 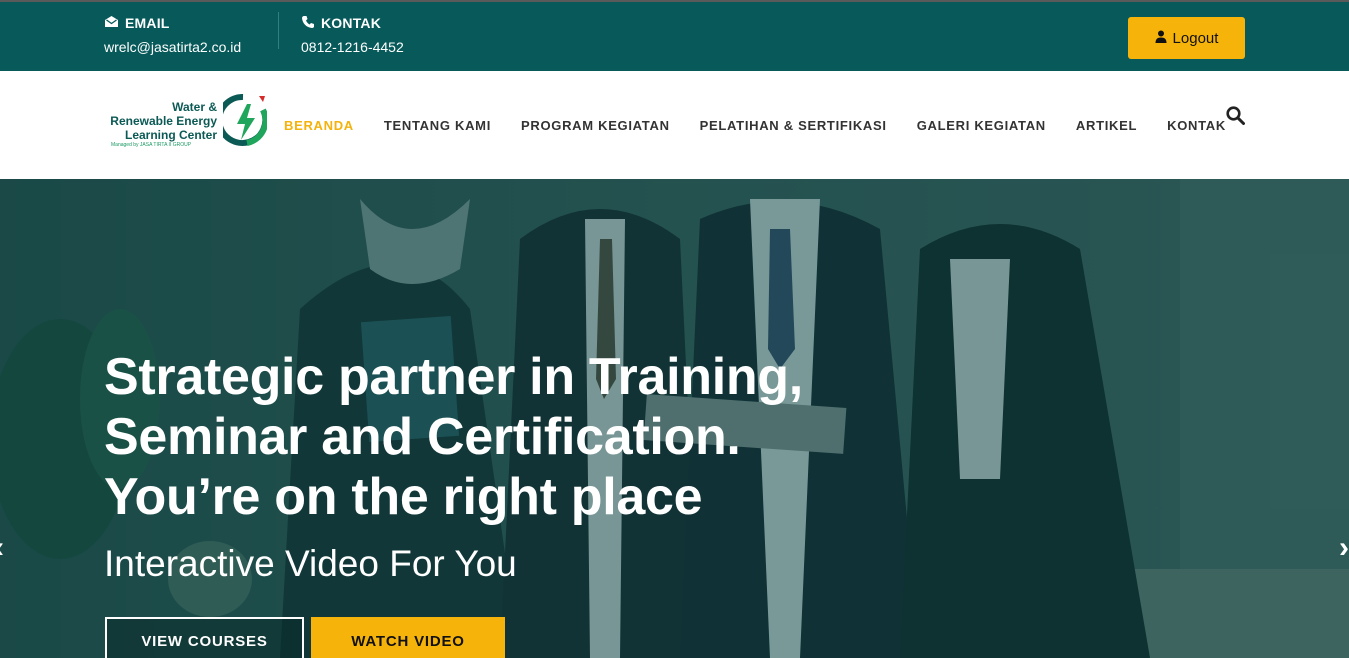 I want to click on hero-title-line-2: Seminar and Certification., so click(x=422, y=437).